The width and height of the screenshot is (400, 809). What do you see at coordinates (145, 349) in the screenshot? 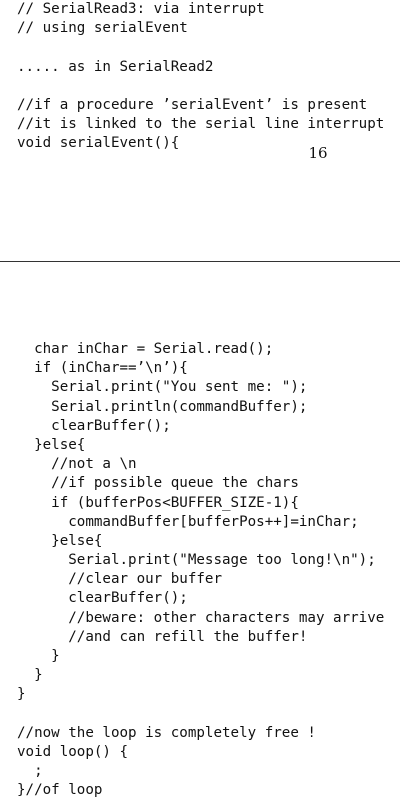
I see `code-line: char inChar = Serial.read();` at bounding box center [145, 349].